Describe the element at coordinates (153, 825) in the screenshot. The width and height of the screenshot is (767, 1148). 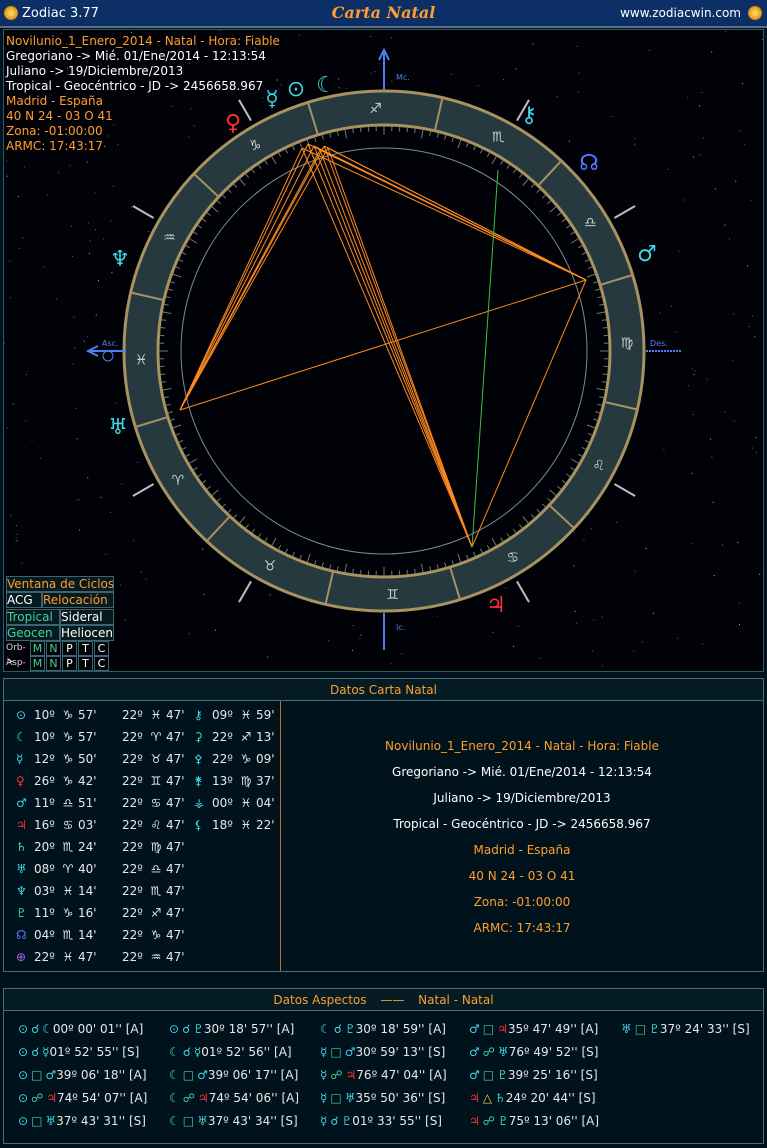
I see `position-row: 22º ♌ 47'` at that location.